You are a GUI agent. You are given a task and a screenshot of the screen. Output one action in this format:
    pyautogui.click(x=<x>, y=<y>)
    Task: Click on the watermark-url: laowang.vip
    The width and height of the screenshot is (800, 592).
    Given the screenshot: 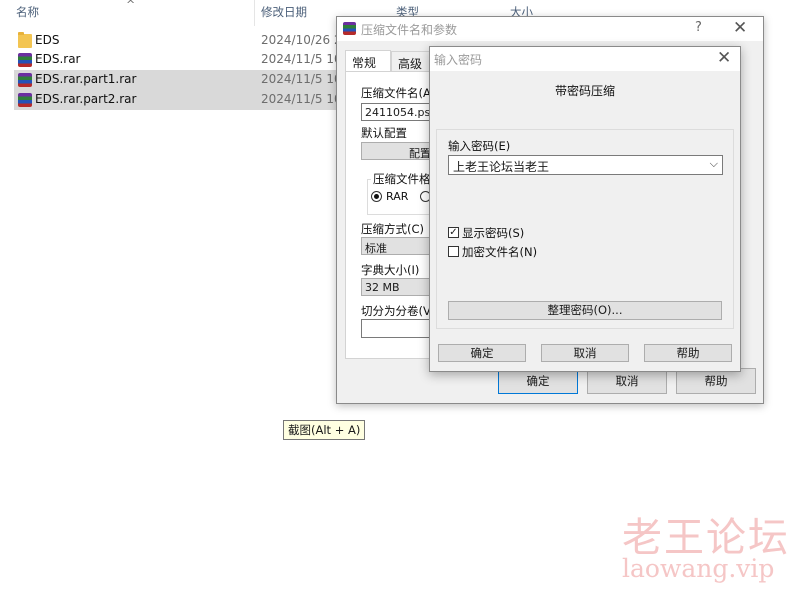 What is the action you would take?
    pyautogui.click(x=698, y=568)
    